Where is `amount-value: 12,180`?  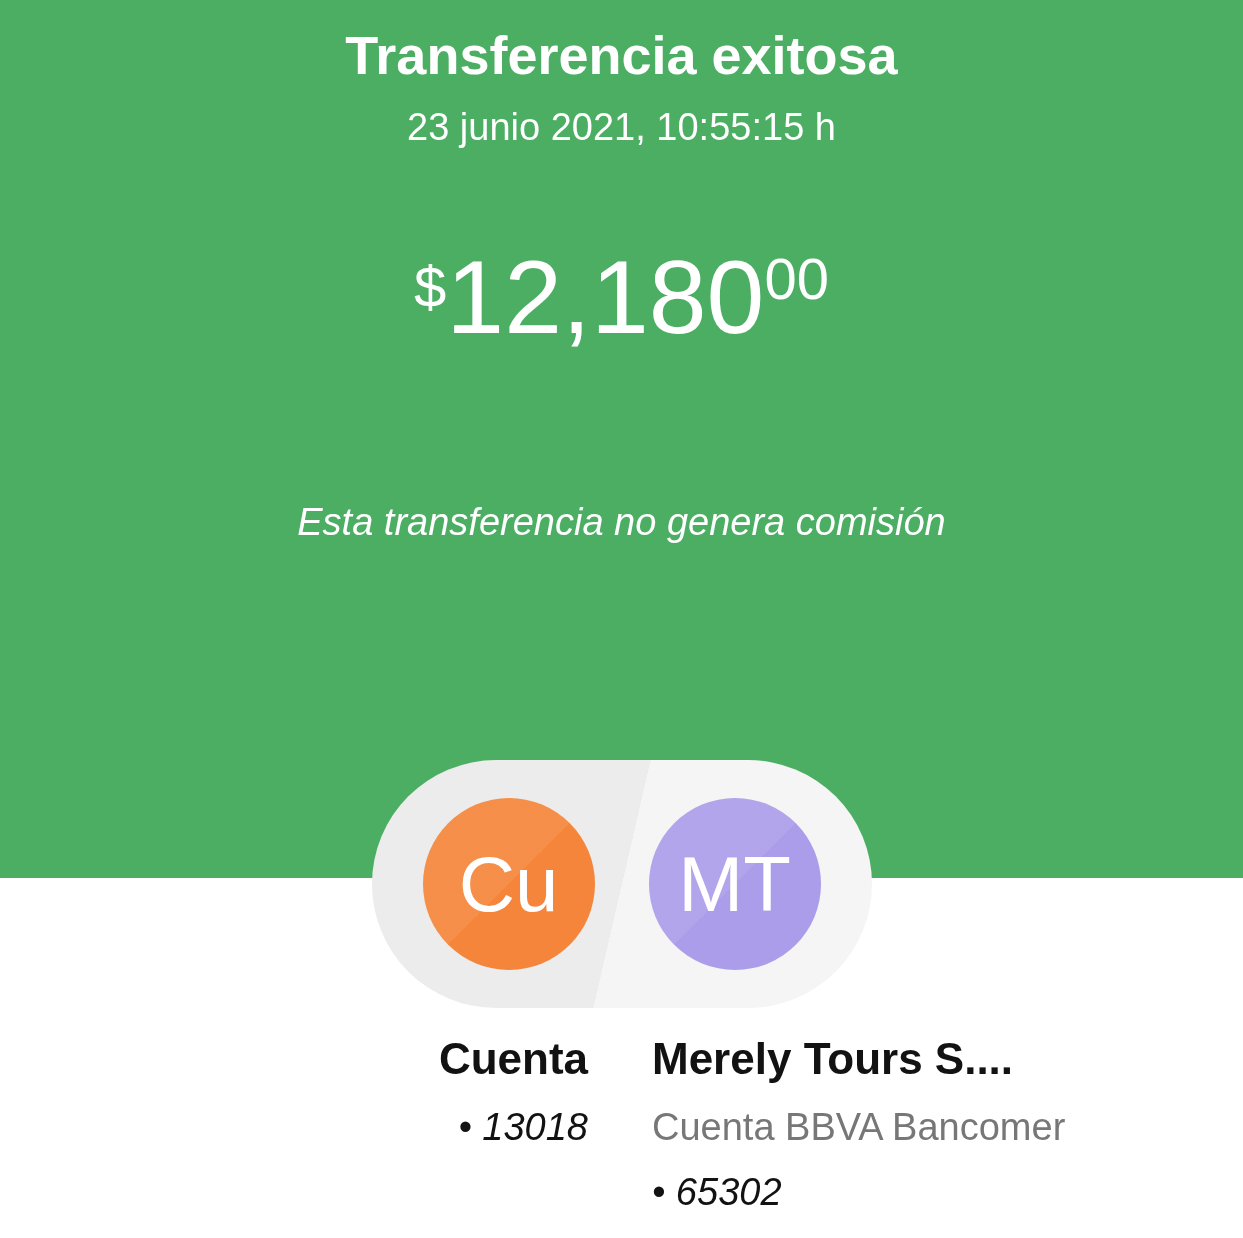
amount-value: 12,180 is located at coordinates (605, 297).